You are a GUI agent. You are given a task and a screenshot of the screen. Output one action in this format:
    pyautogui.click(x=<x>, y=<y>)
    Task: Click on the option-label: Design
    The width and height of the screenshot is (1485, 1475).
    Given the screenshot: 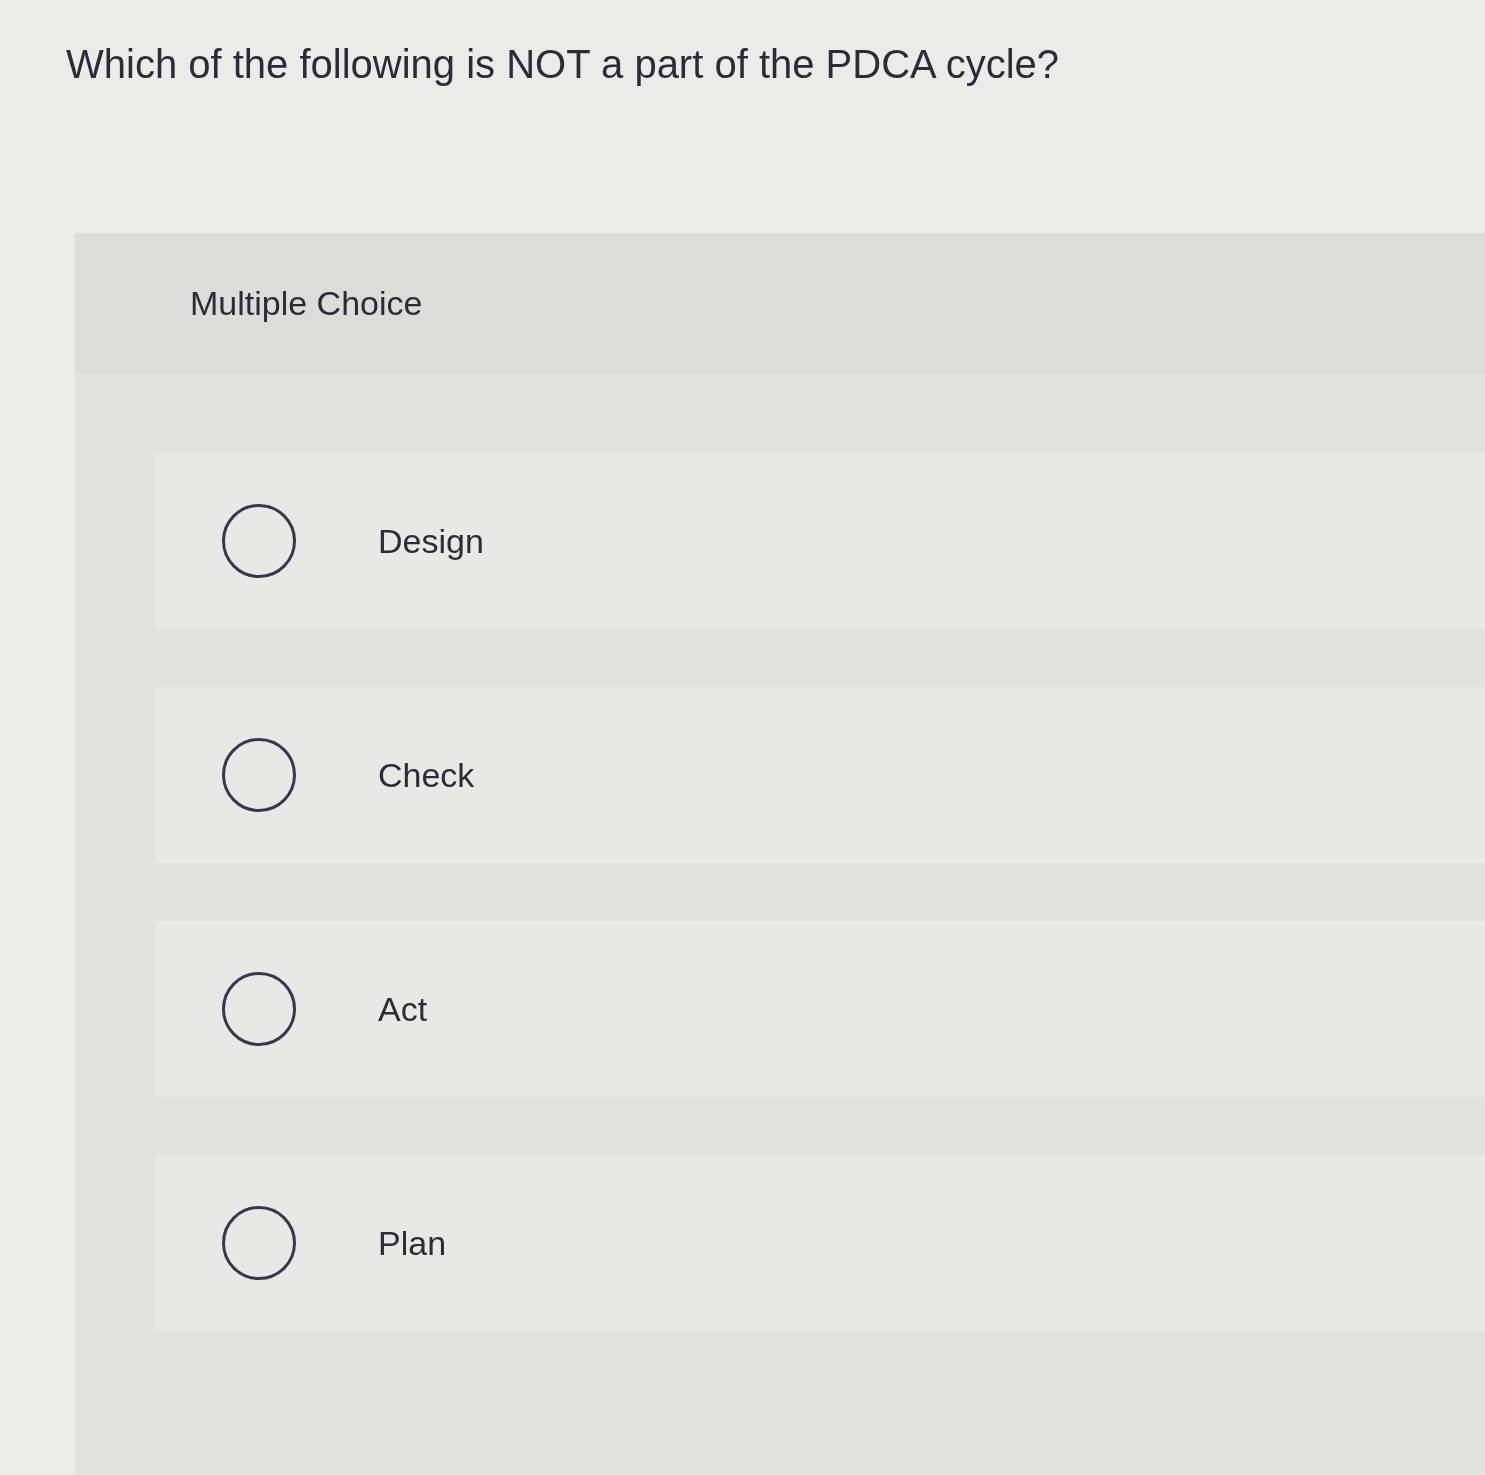 What is the action you would take?
    pyautogui.click(x=431, y=541)
    